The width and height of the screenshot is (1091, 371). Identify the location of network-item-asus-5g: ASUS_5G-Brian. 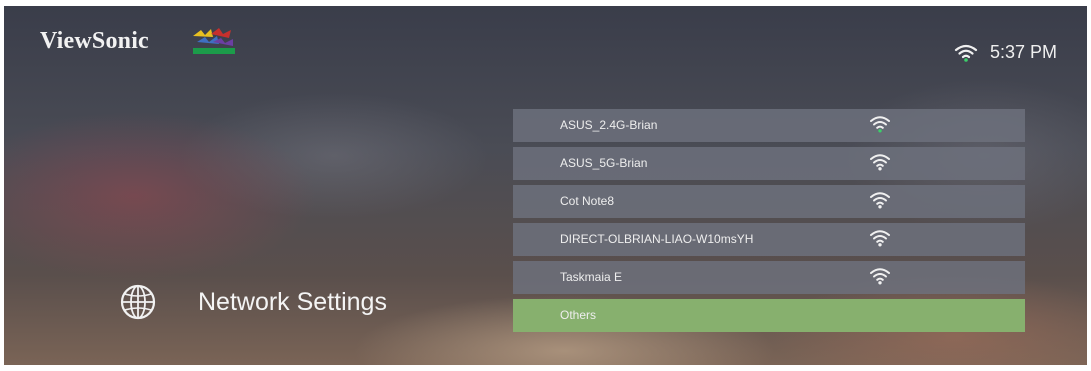
(769, 163).